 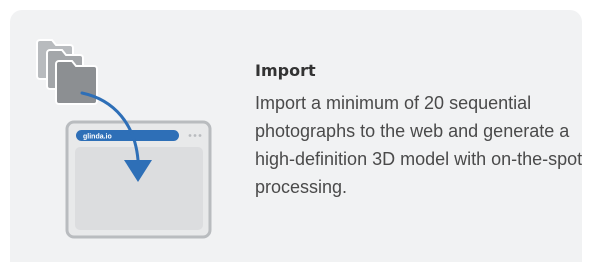 I want to click on feature-title: Import, so click(x=285, y=70).